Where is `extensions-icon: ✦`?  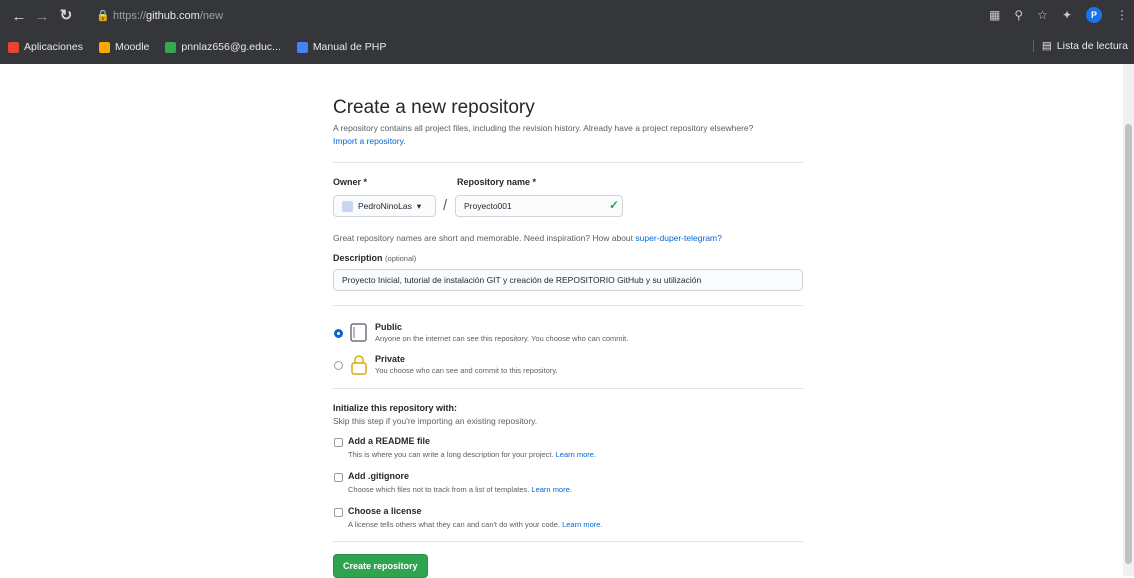
extensions-icon: ✦ is located at coordinates (1067, 15).